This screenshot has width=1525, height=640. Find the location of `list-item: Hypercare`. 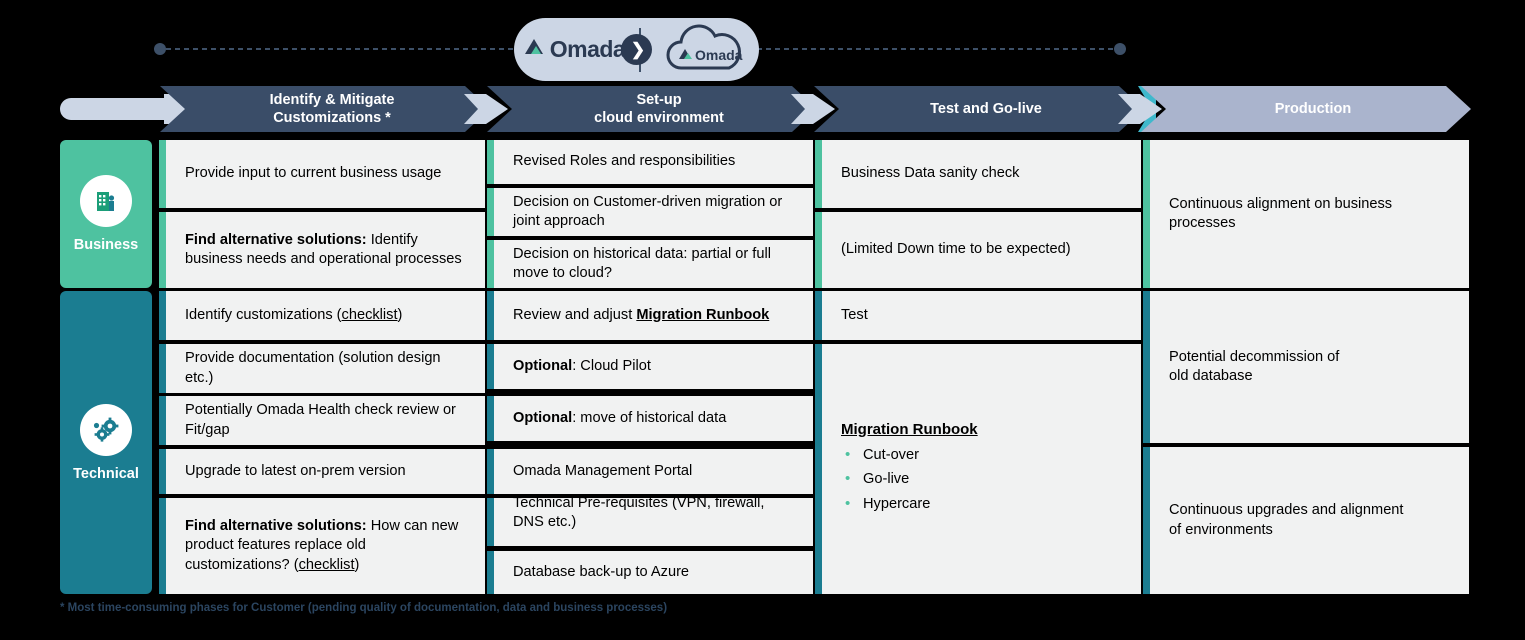

list-item: Hypercare is located at coordinates (909, 503).